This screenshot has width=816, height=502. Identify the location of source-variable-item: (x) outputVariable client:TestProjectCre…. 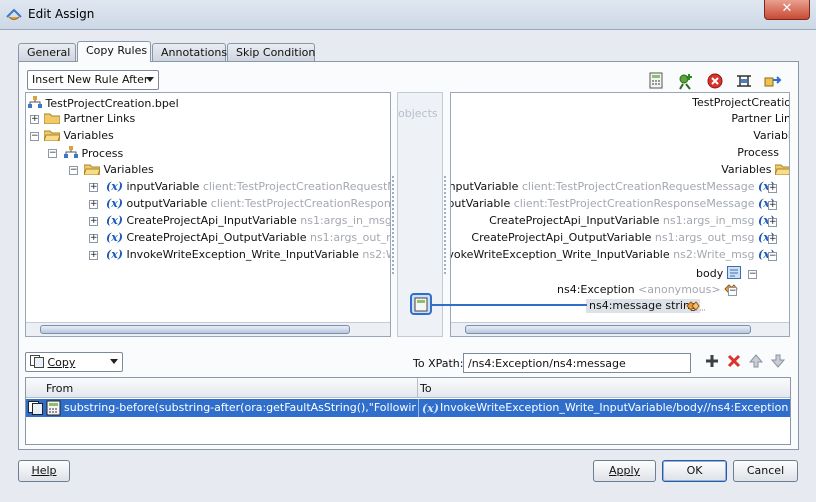
(248, 204).